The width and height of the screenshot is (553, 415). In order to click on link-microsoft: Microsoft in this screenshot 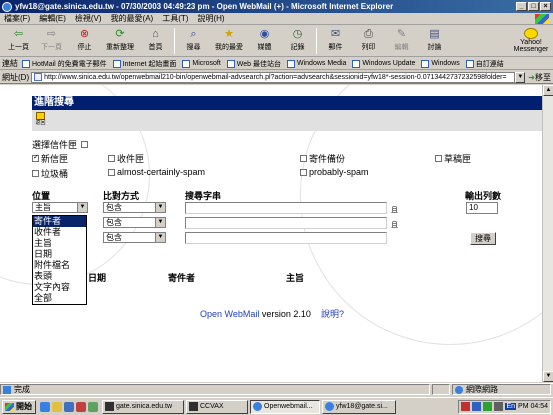, I will do `click(201, 63)`.